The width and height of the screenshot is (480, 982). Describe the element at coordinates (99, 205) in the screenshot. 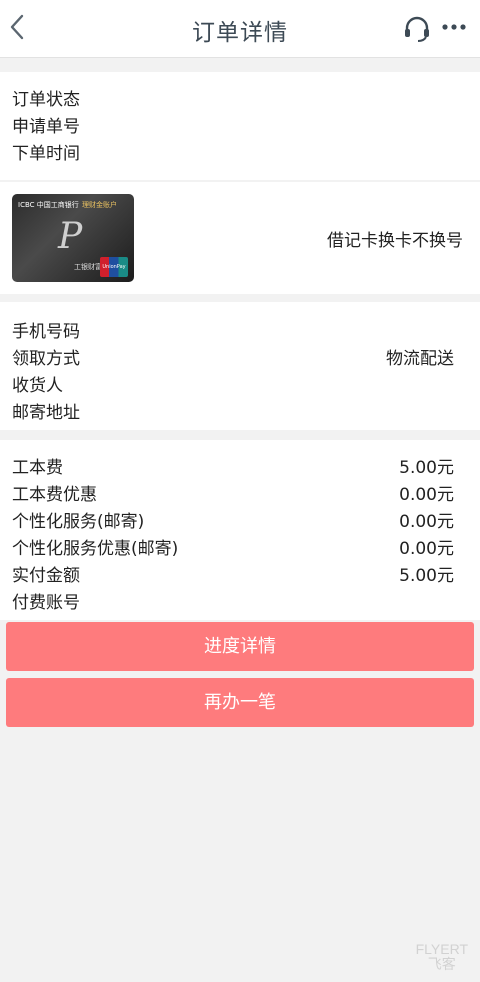

I see `card-tag: 理财金账户` at that location.